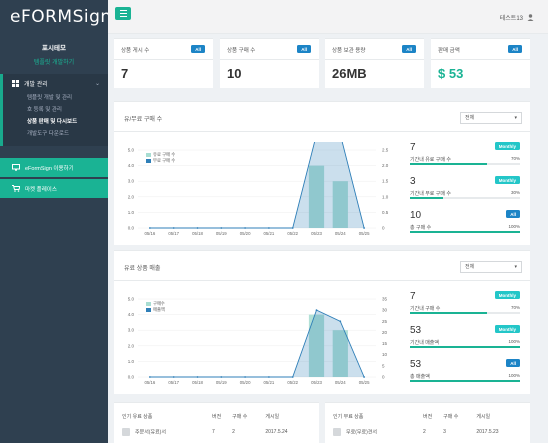 The width and height of the screenshot is (548, 443). I want to click on metric-free: 3 Monthly 기간내 무료 구매 수 30%, so click(465, 187).